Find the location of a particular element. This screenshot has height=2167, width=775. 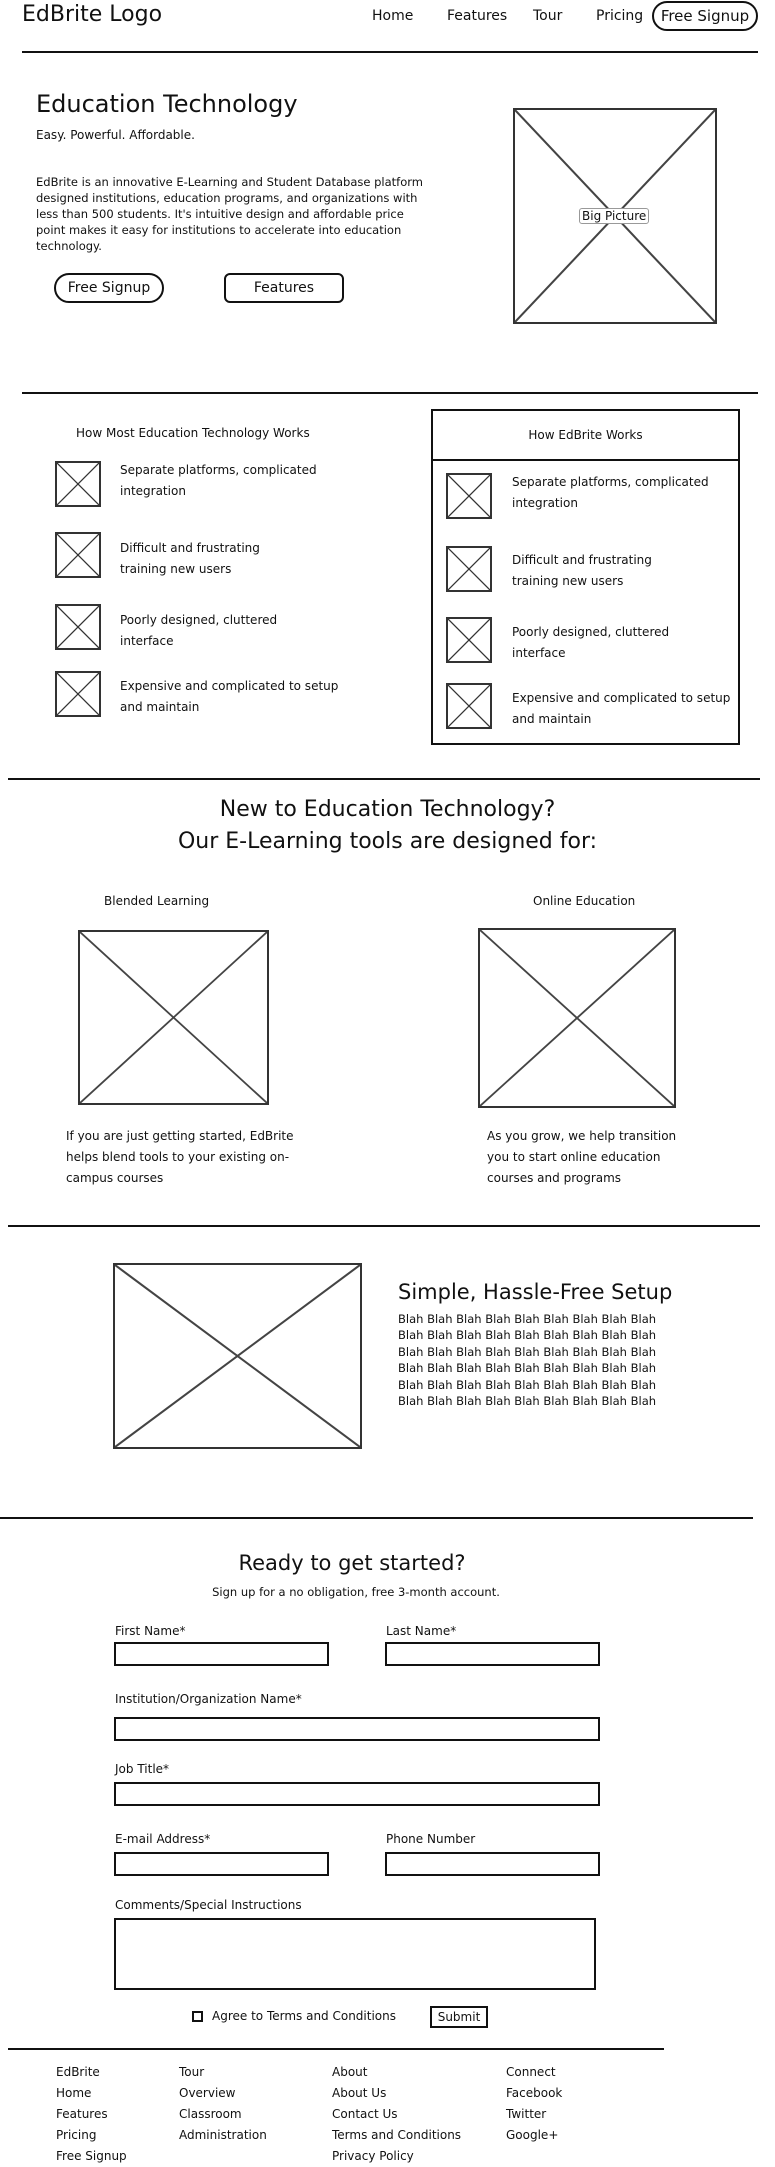

hero-signup-label: Free Signup is located at coordinates (109, 288).